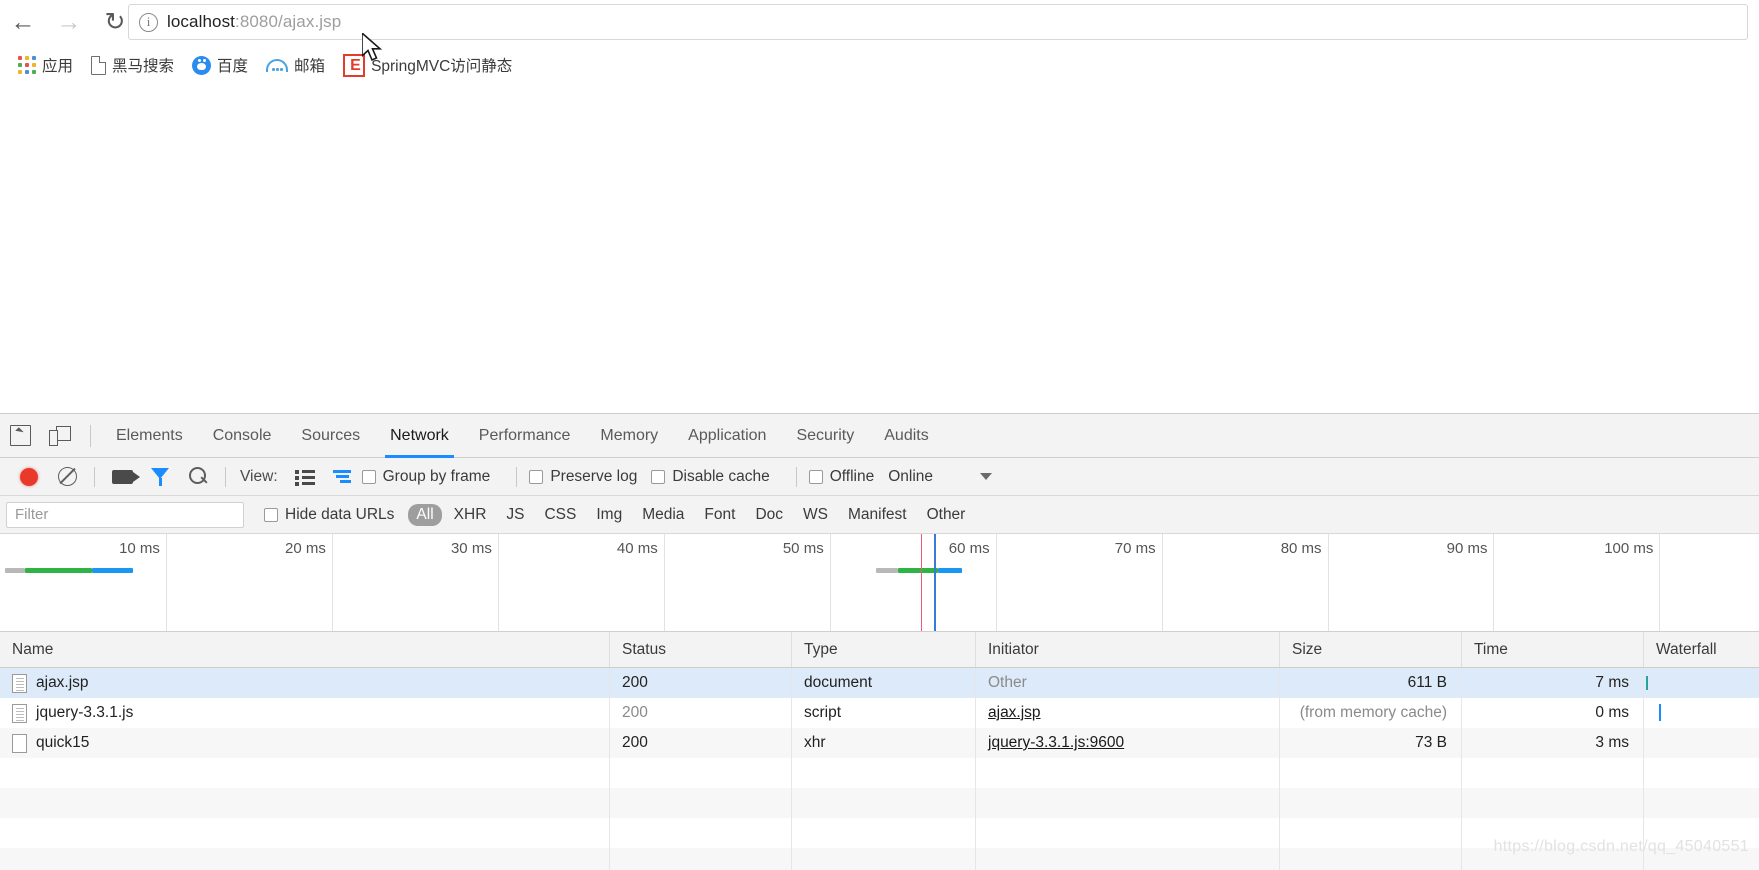 Image resolution: width=1759 pixels, height=870 pixels. What do you see at coordinates (99, 65) in the screenshot?
I see `page-icon` at bounding box center [99, 65].